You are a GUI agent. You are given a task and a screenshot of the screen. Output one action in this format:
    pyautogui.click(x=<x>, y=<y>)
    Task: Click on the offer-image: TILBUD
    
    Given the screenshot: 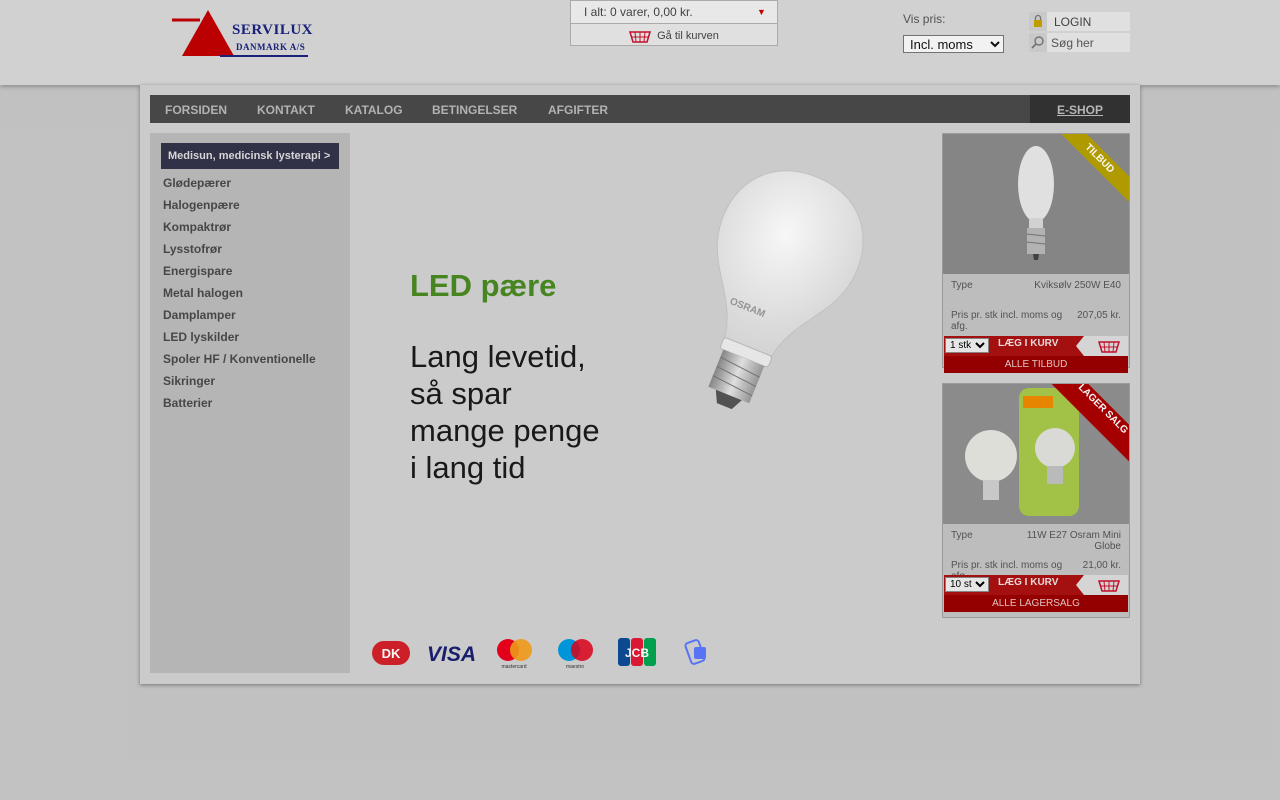 What is the action you would take?
    pyautogui.click(x=1036, y=204)
    